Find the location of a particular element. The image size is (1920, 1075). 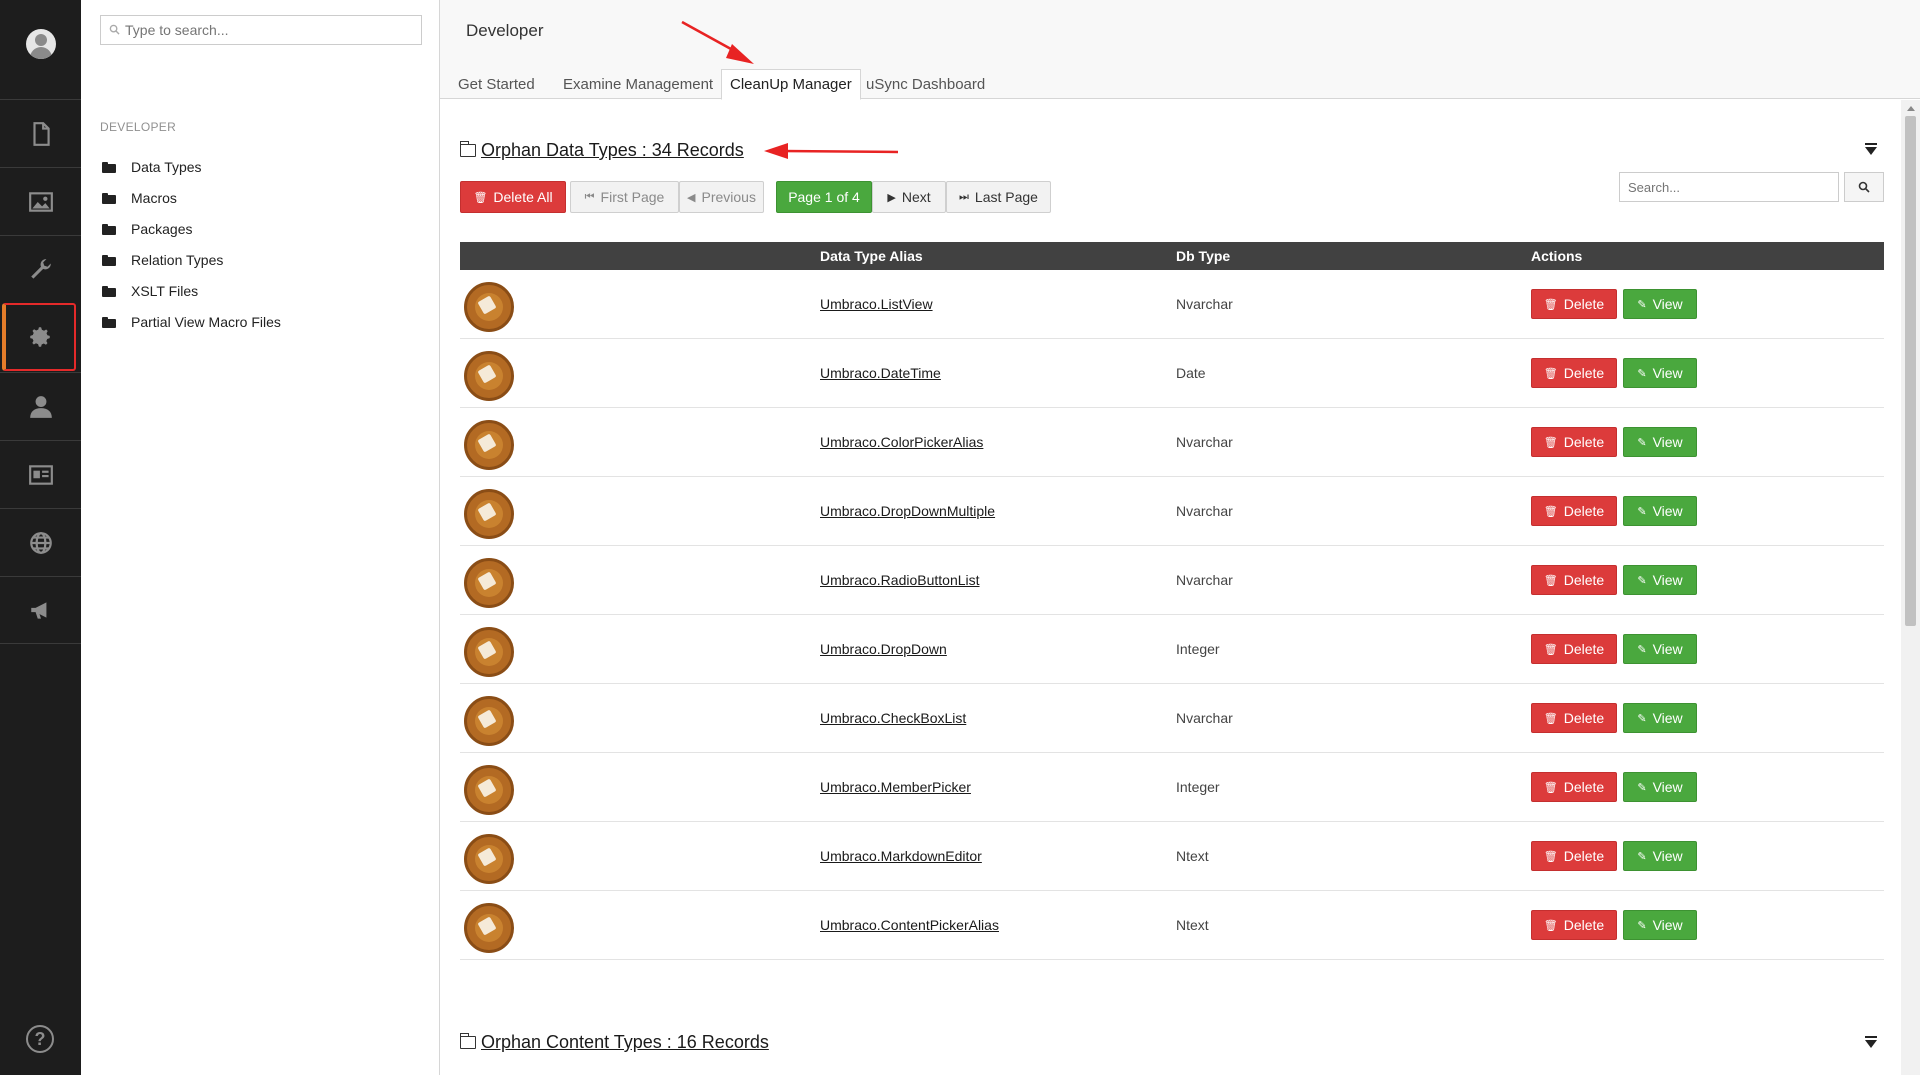

data-type-alias-link: Umbraco.CheckBoxList is located at coordinates (893, 718).